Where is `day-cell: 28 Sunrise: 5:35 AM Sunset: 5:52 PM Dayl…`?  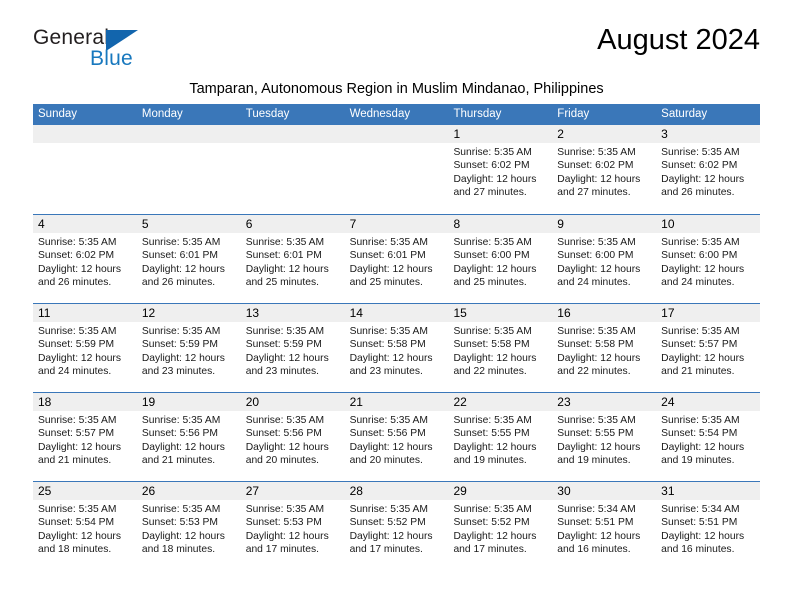
day-cell: 28 Sunrise: 5:35 AM Sunset: 5:52 PM Dayl… is located at coordinates (396, 526).